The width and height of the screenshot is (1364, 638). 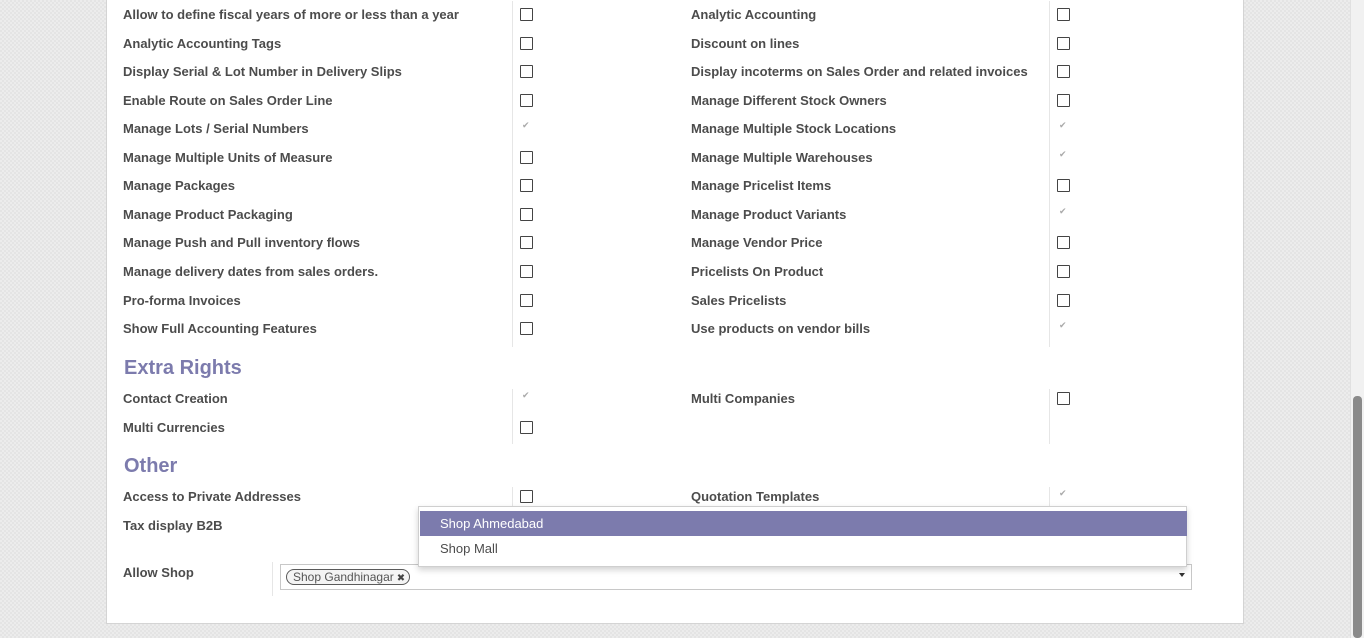 What do you see at coordinates (1182, 575) in the screenshot?
I see `chevron-down-icon` at bounding box center [1182, 575].